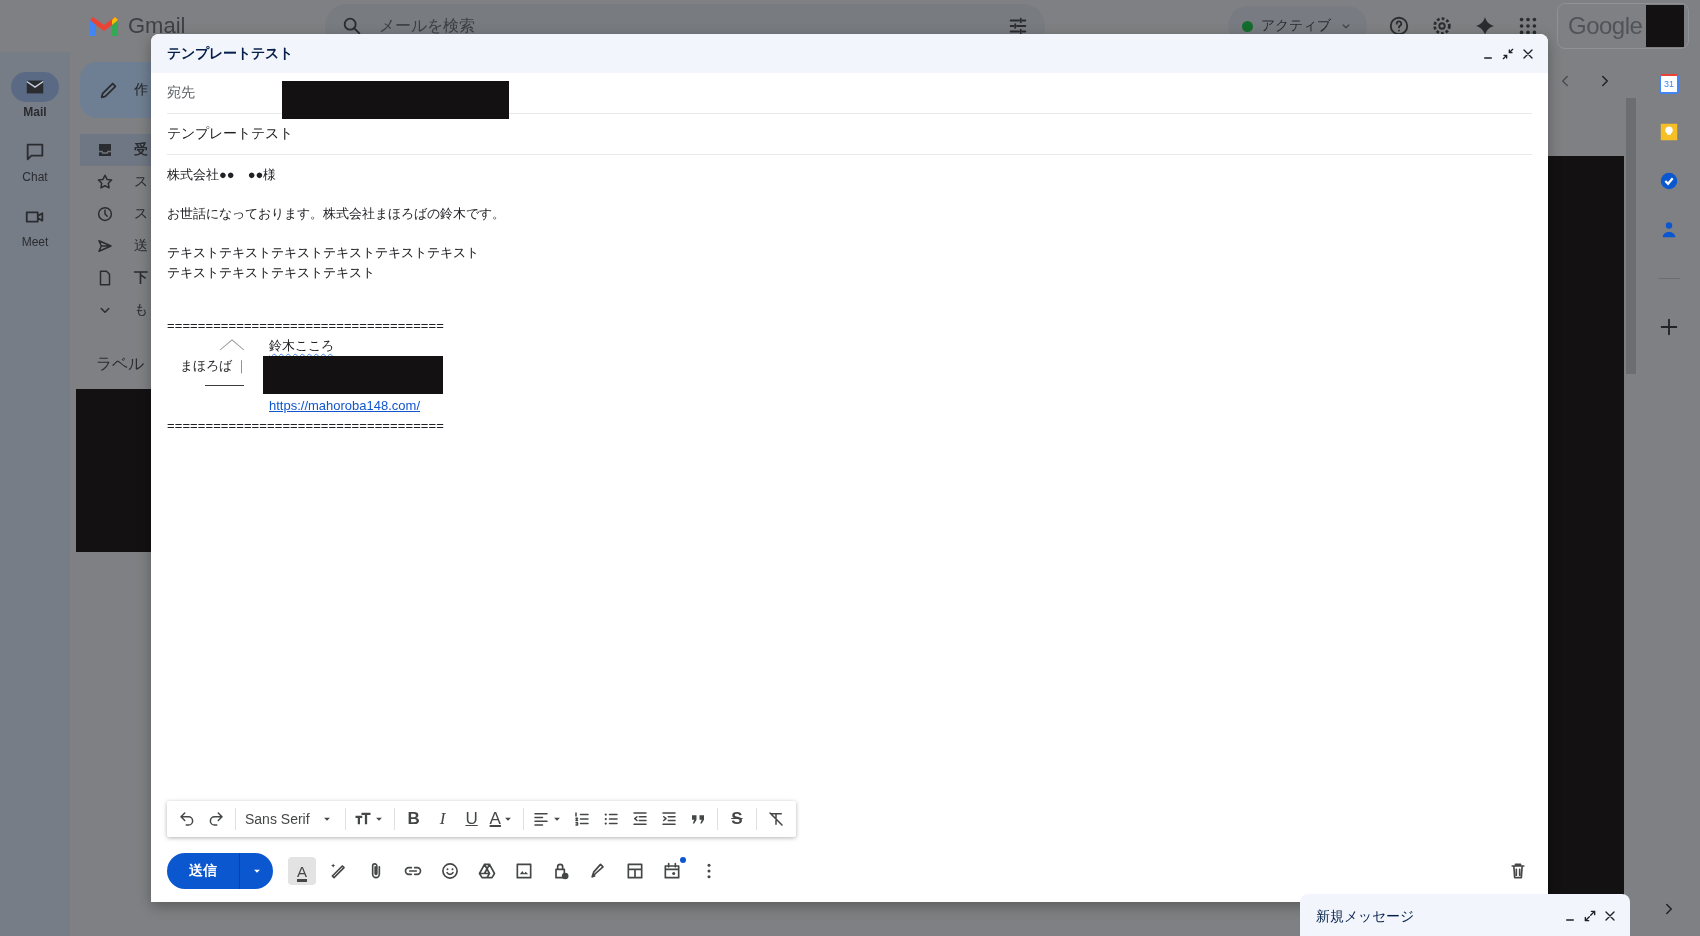 The image size is (1700, 936). I want to click on to-label: 宛先, so click(181, 93).